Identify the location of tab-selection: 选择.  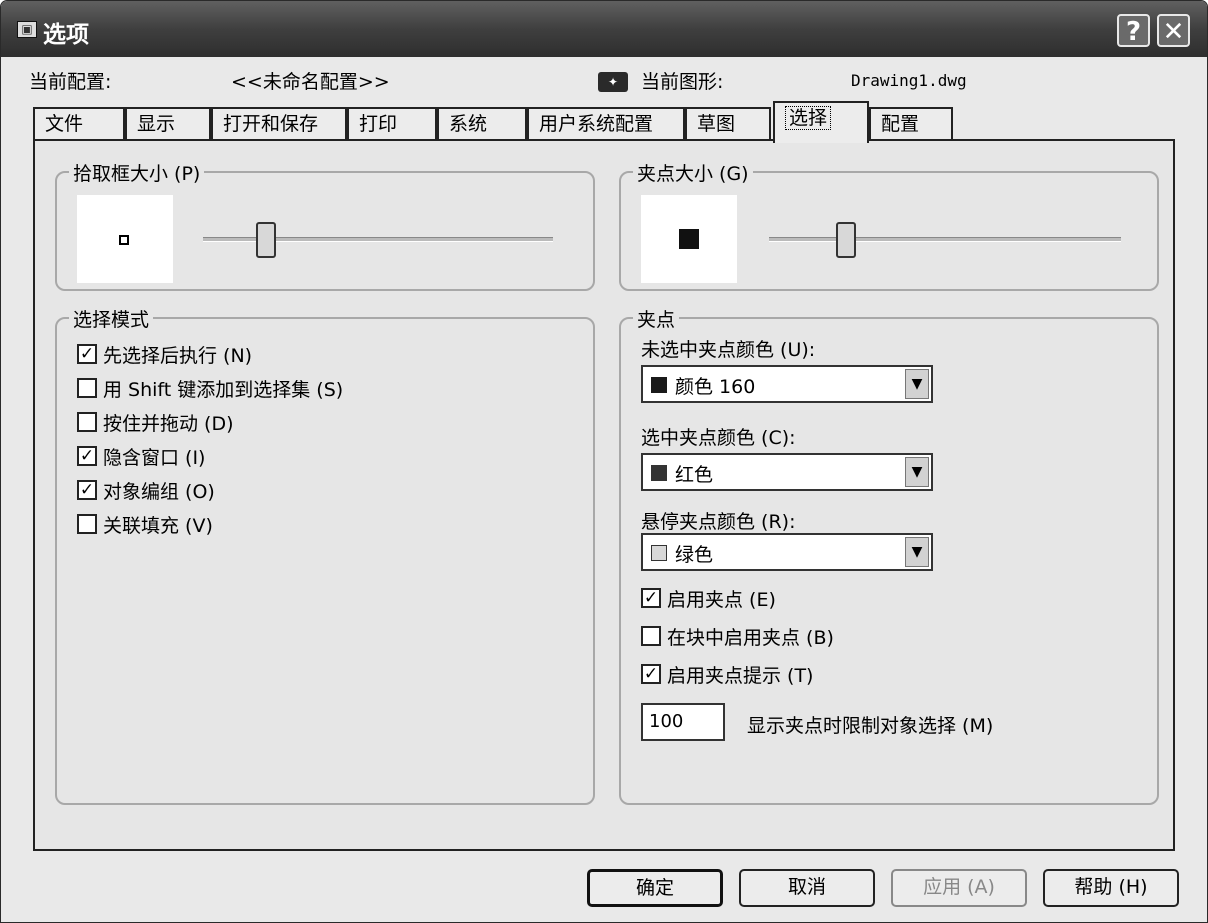
(821, 122).